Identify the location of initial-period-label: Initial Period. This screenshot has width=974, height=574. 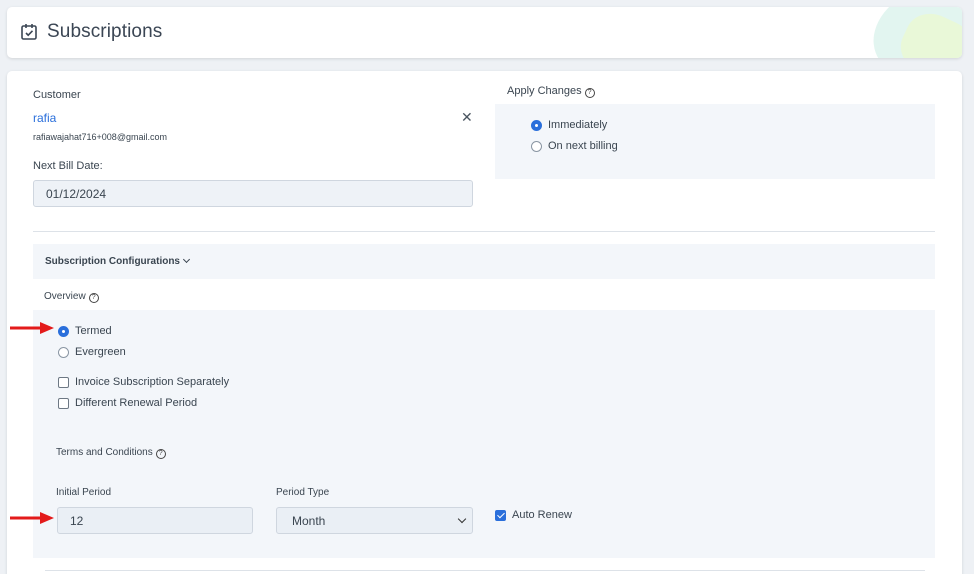
(84, 492).